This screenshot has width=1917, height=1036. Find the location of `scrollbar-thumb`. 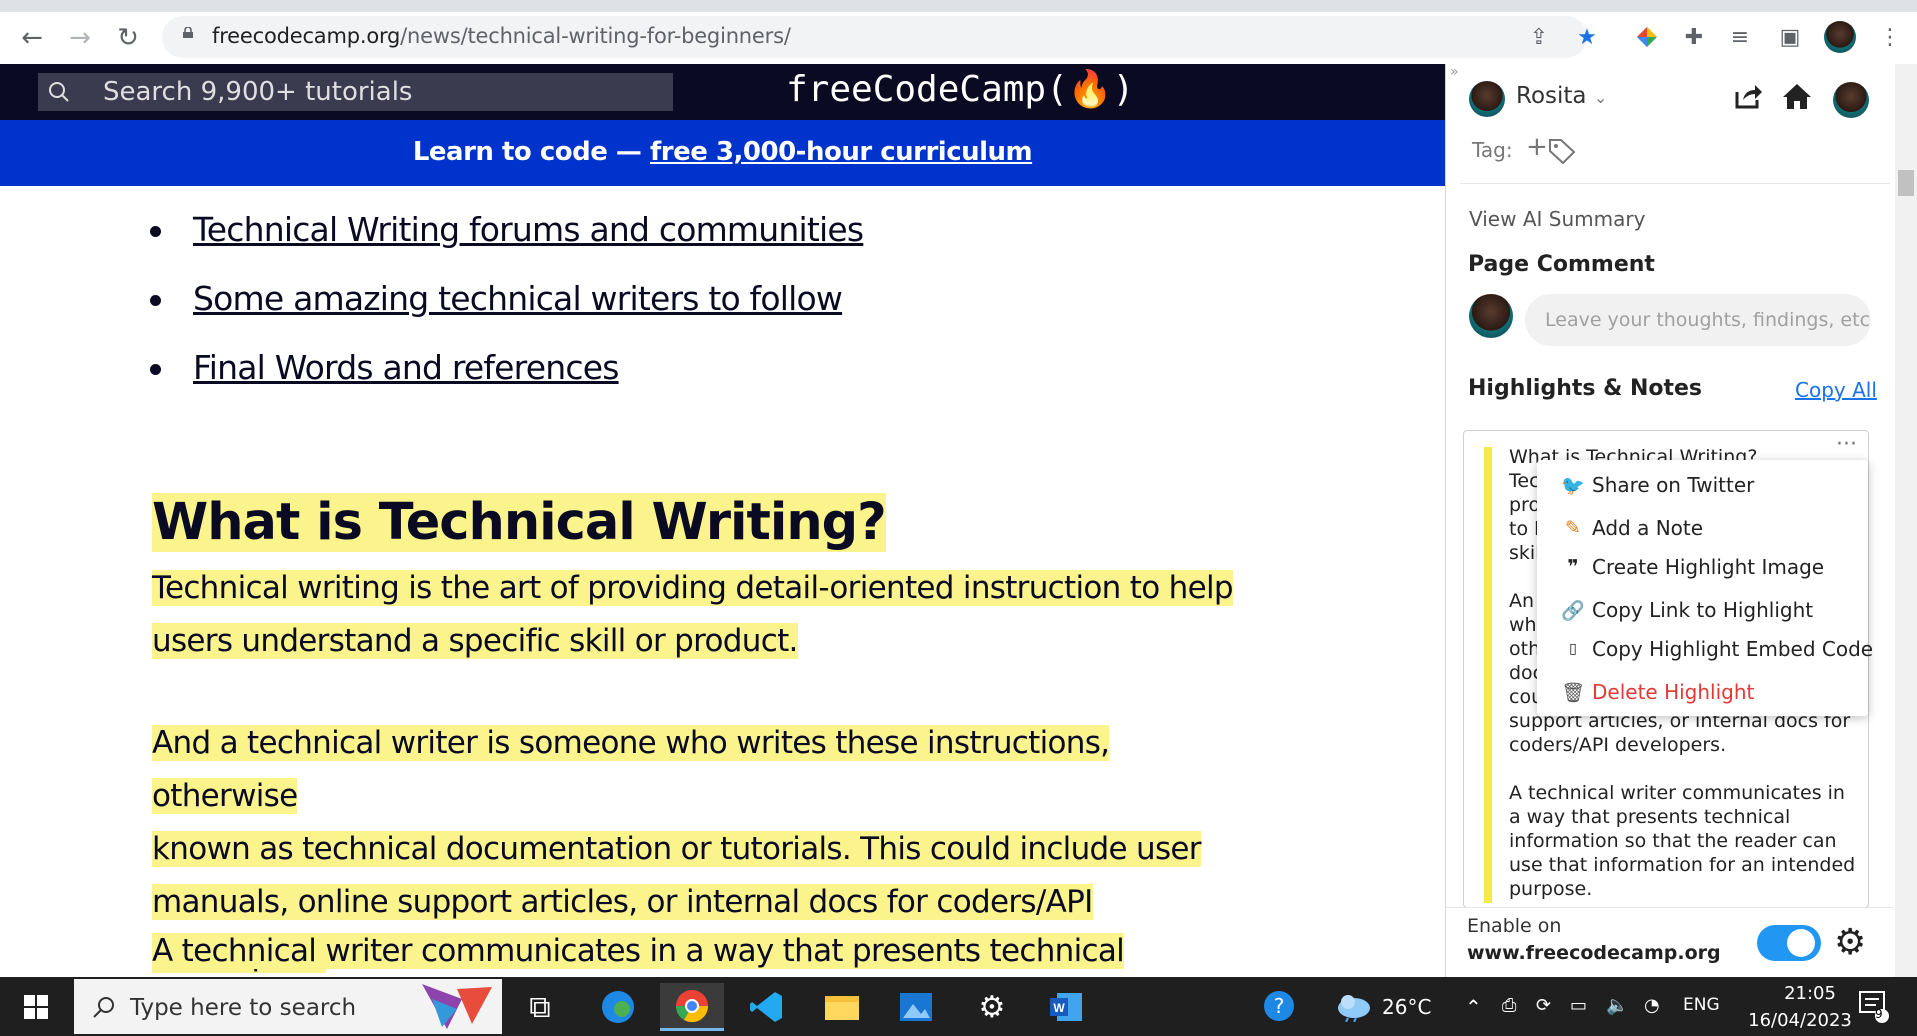

scrollbar-thumb is located at coordinates (1906, 183).